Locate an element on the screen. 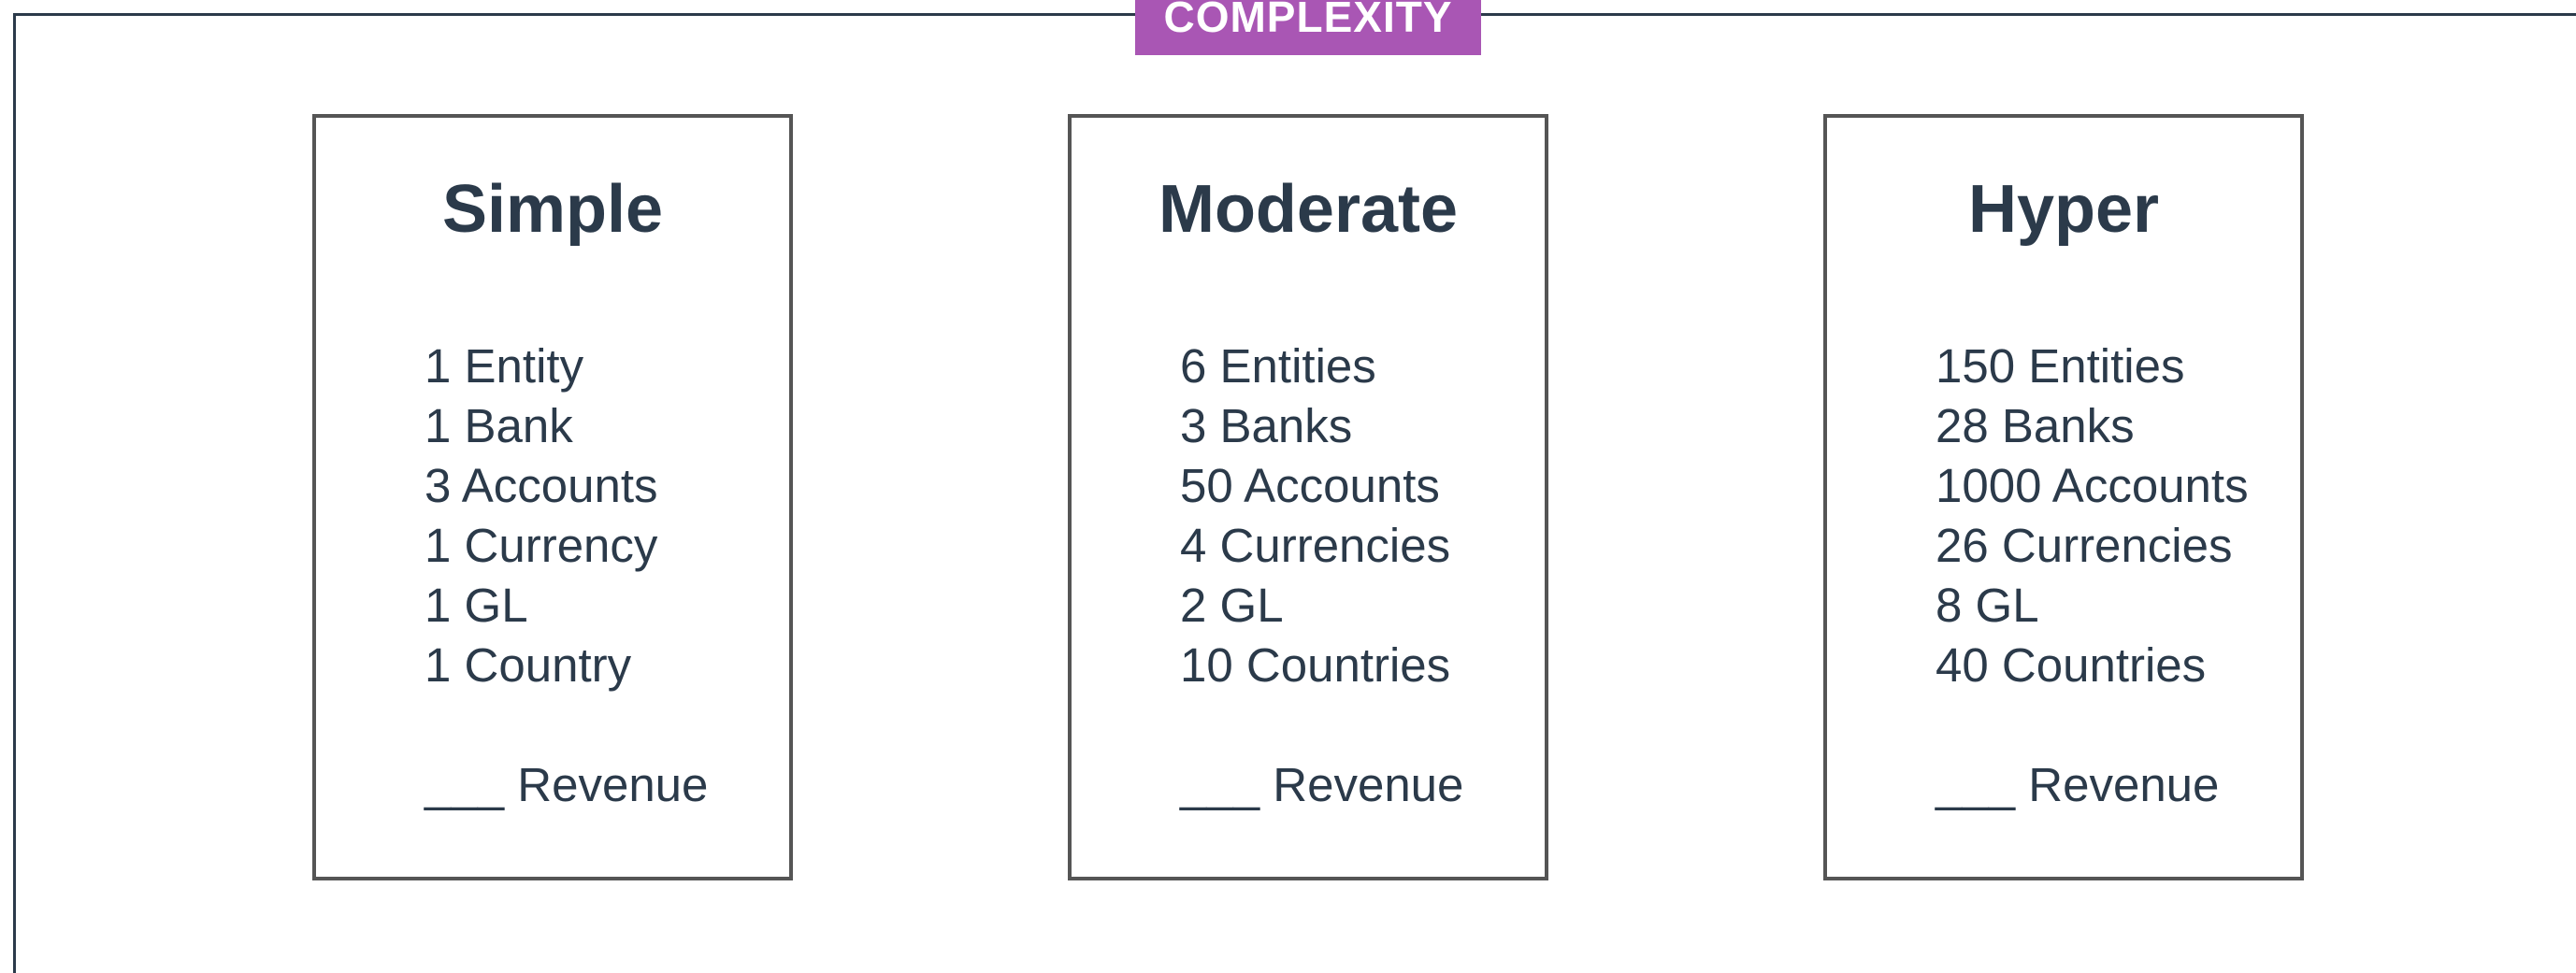 Image resolution: width=2576 pixels, height=973 pixels. tier-title: Moderate is located at coordinates (1309, 209).